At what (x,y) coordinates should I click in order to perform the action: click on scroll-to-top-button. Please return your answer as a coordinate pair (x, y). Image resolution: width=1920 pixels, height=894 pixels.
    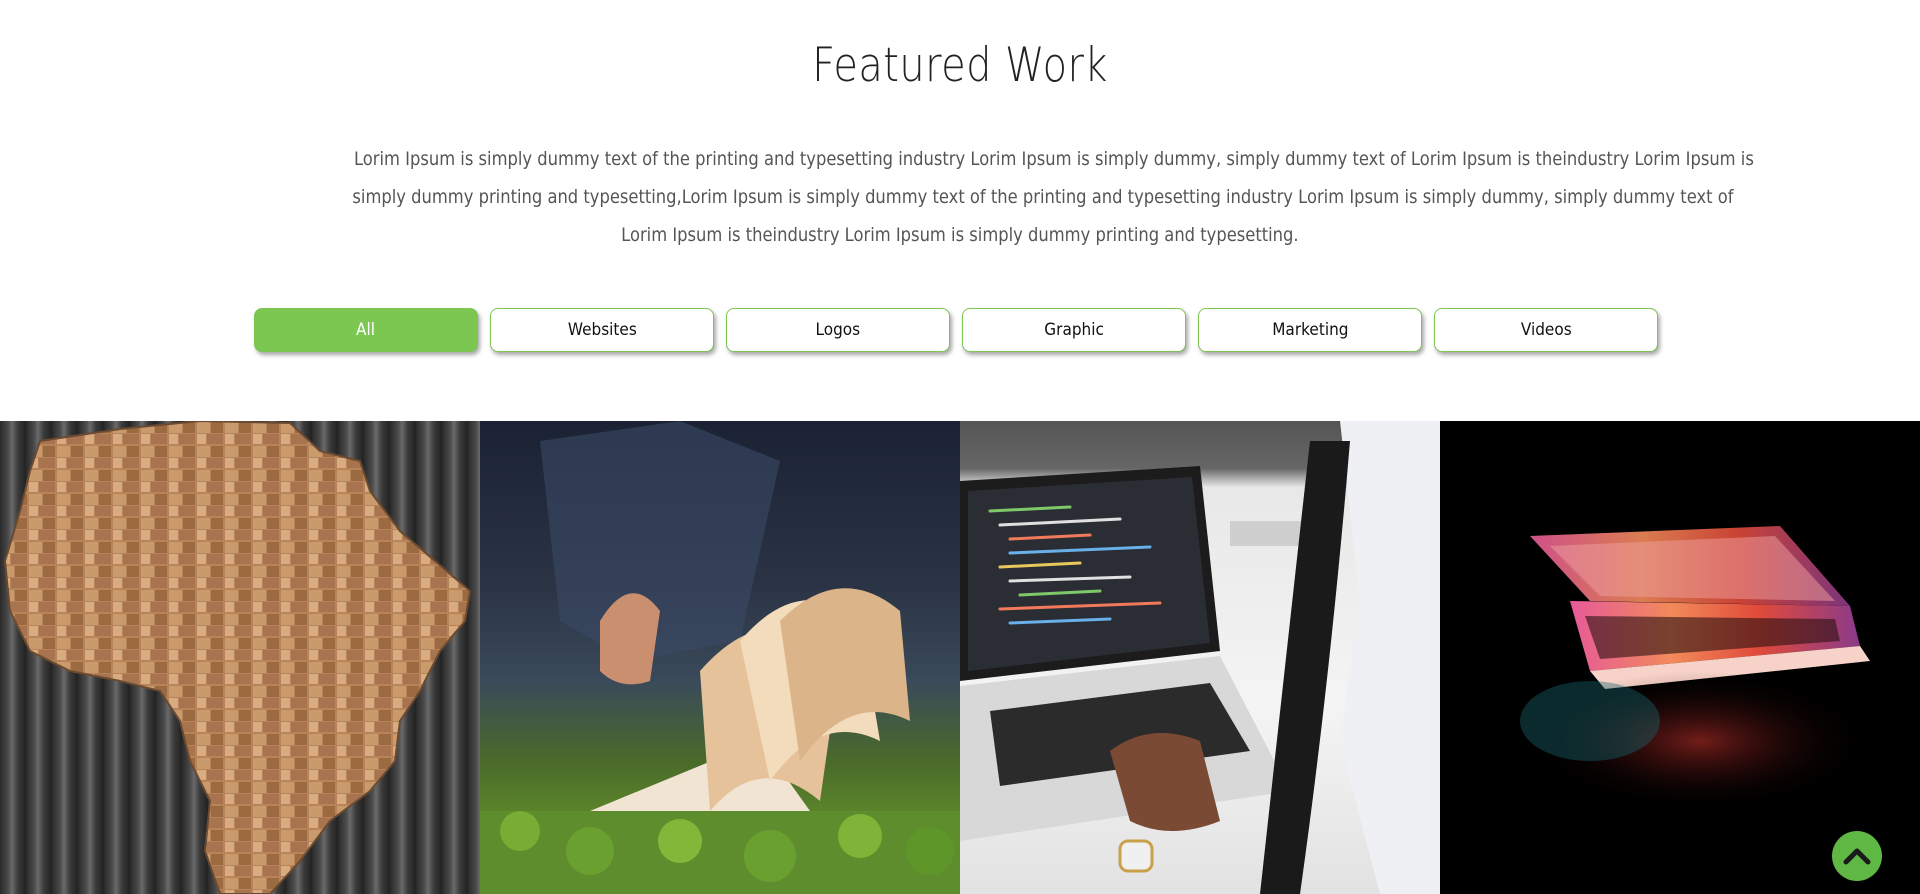
    Looking at the image, I should click on (1857, 856).